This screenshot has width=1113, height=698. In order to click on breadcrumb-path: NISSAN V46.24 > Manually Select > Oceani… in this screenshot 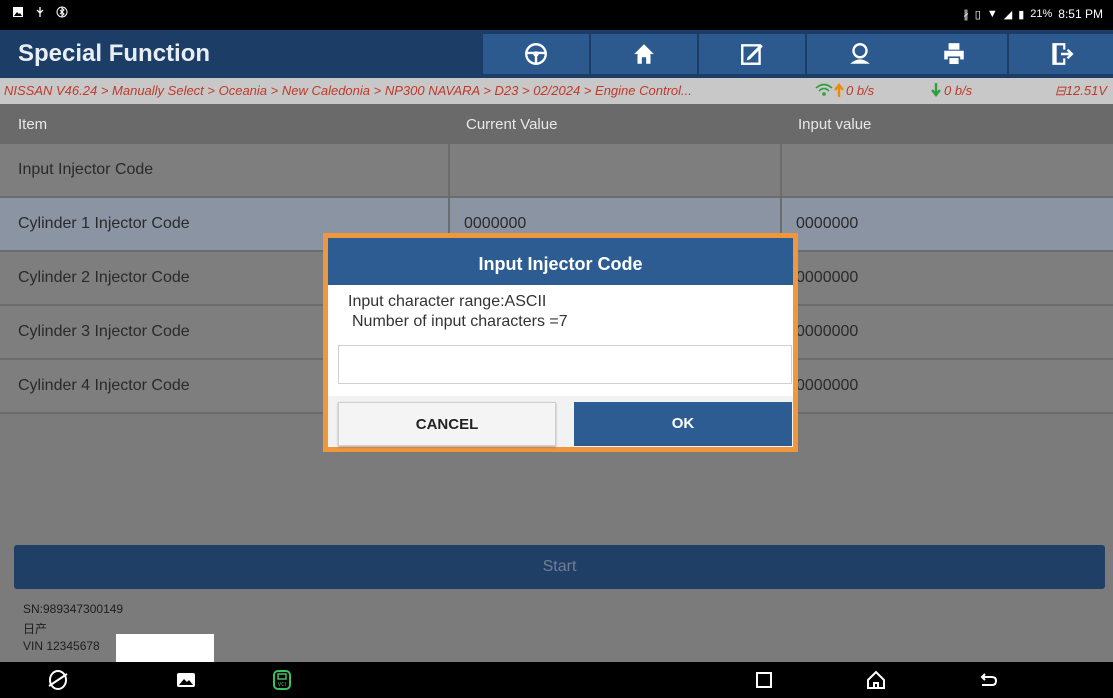, I will do `click(348, 90)`.